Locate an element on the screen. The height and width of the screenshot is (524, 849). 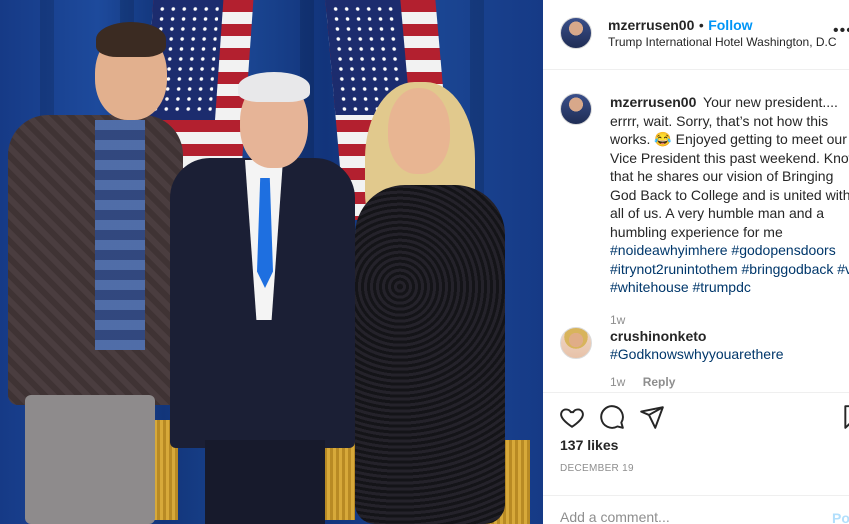
comment-text: #Godknowswhyyouarethere is located at coordinates (729, 354).